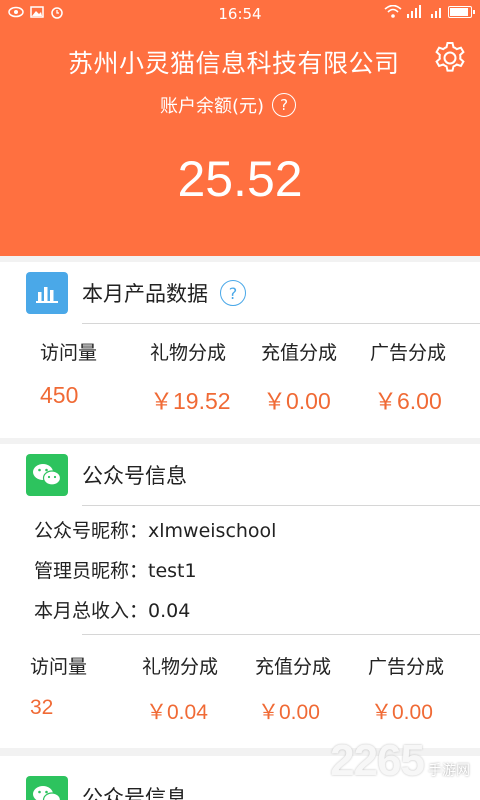 The width and height of the screenshot is (480, 800). I want to click on battery-icon, so click(461, 12).